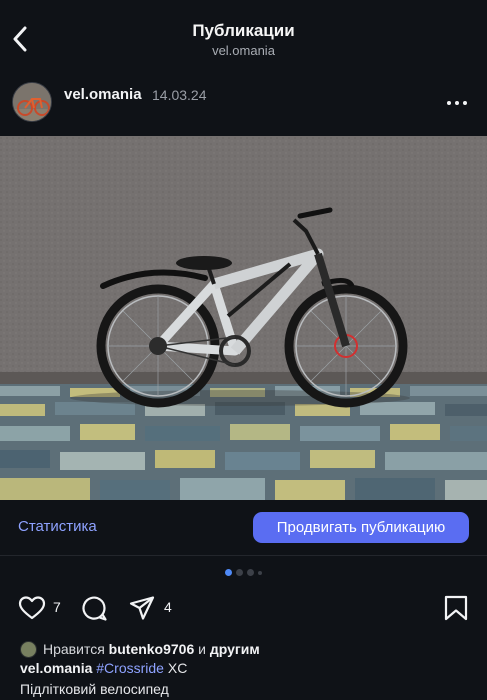  Describe the element at coordinates (235, 649) in the screenshot. I see `likes-others: другим` at that location.